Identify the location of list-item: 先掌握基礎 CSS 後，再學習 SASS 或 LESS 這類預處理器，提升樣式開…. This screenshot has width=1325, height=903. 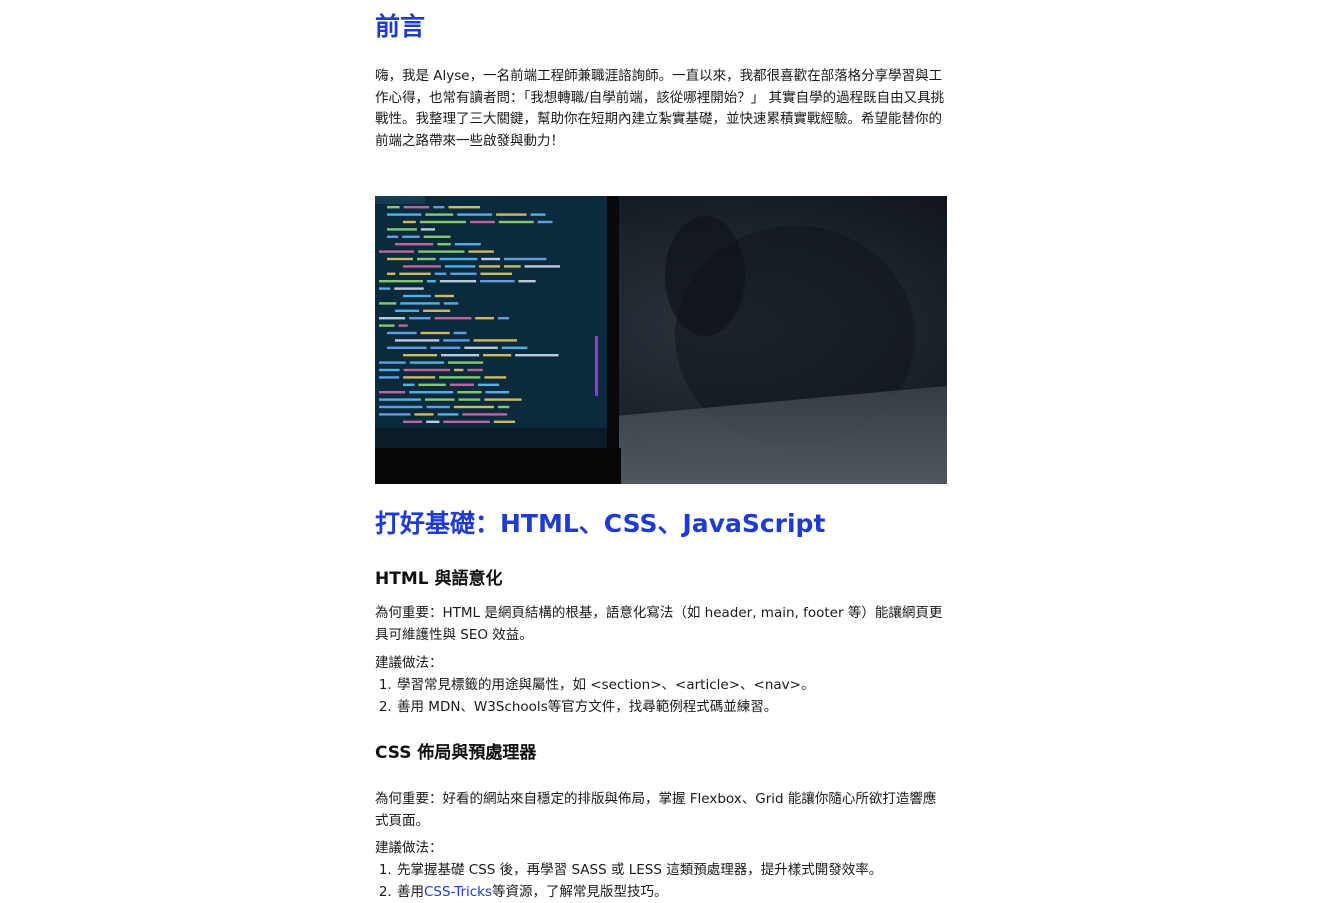
(682, 871).